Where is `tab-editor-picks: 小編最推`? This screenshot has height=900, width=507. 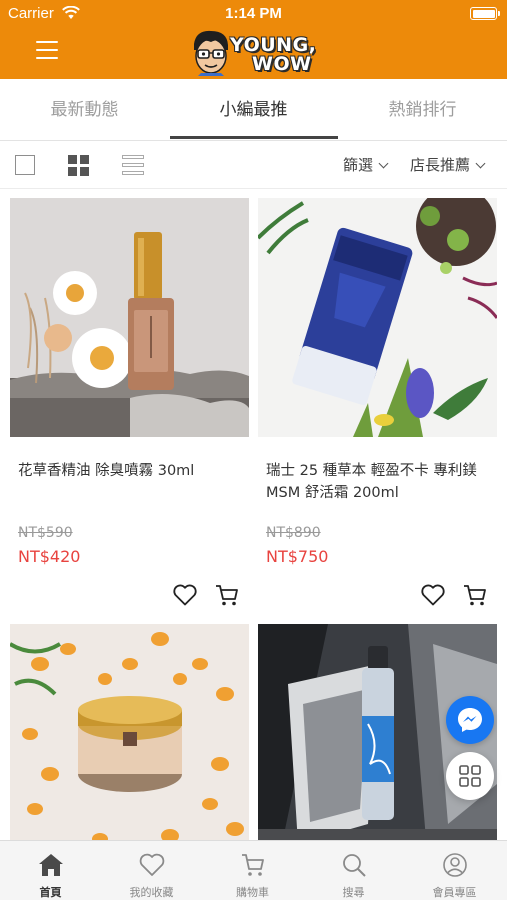 tab-editor-picks: 小編最推 is located at coordinates (253, 110).